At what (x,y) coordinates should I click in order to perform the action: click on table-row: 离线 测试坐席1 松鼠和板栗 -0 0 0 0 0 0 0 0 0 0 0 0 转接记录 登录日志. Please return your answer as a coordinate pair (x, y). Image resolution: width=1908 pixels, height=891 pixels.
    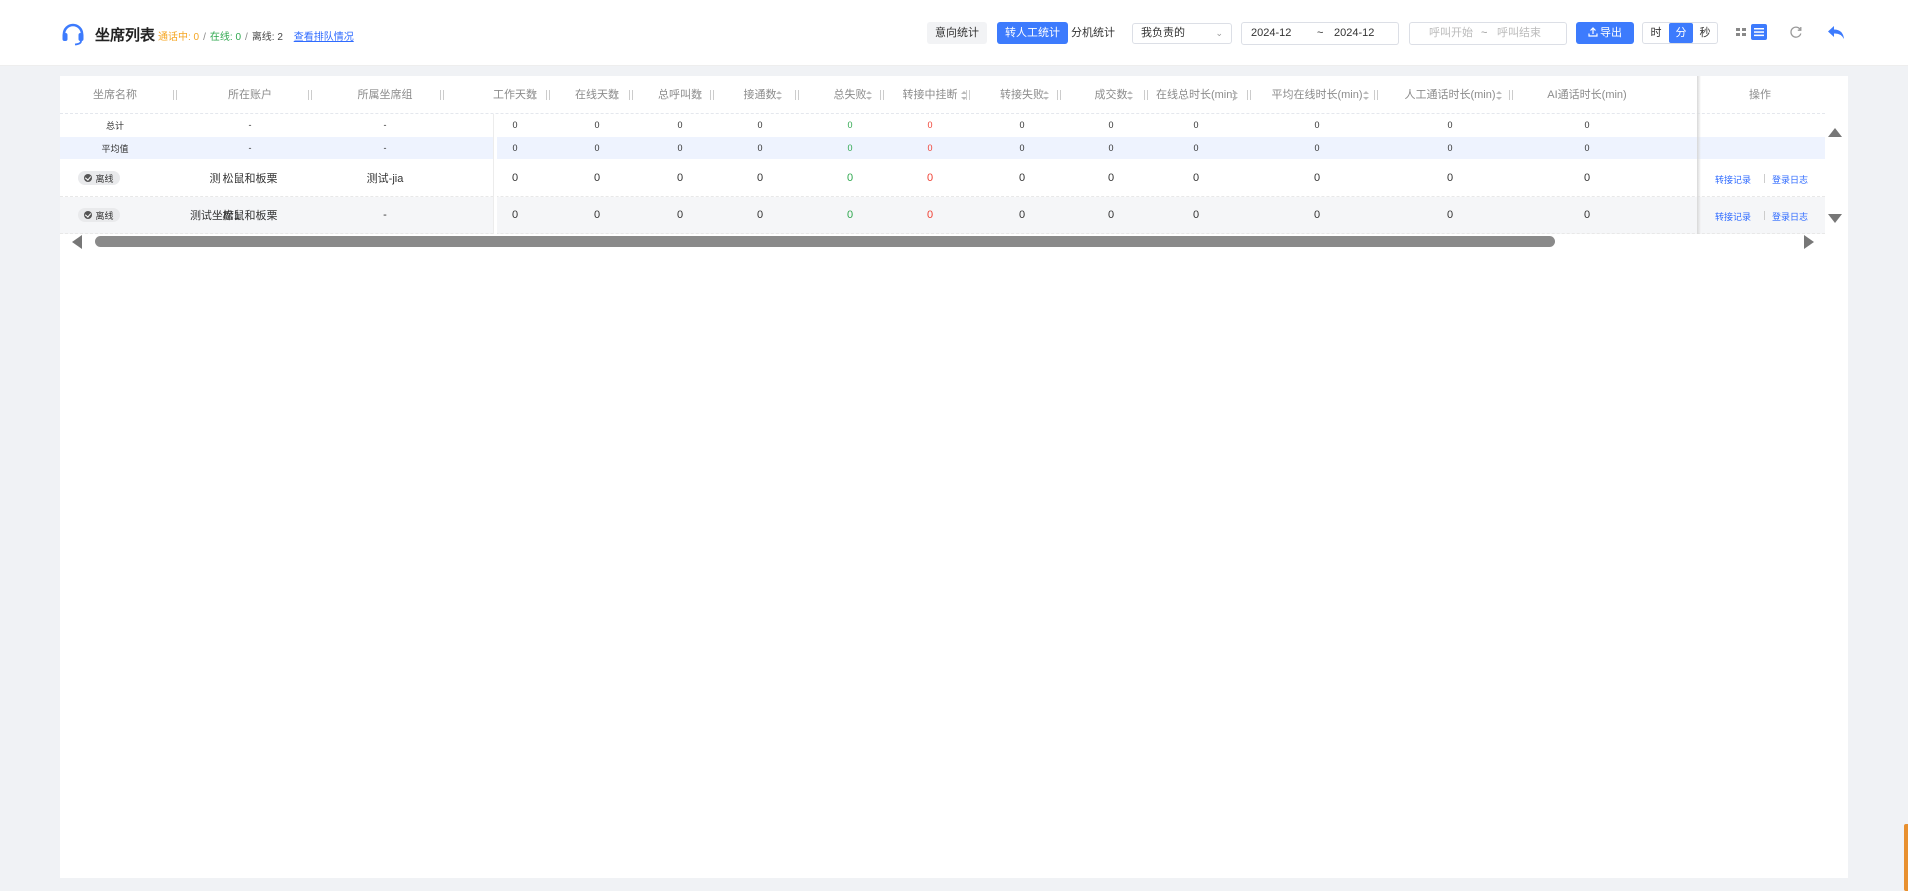
    Looking at the image, I should click on (942, 215).